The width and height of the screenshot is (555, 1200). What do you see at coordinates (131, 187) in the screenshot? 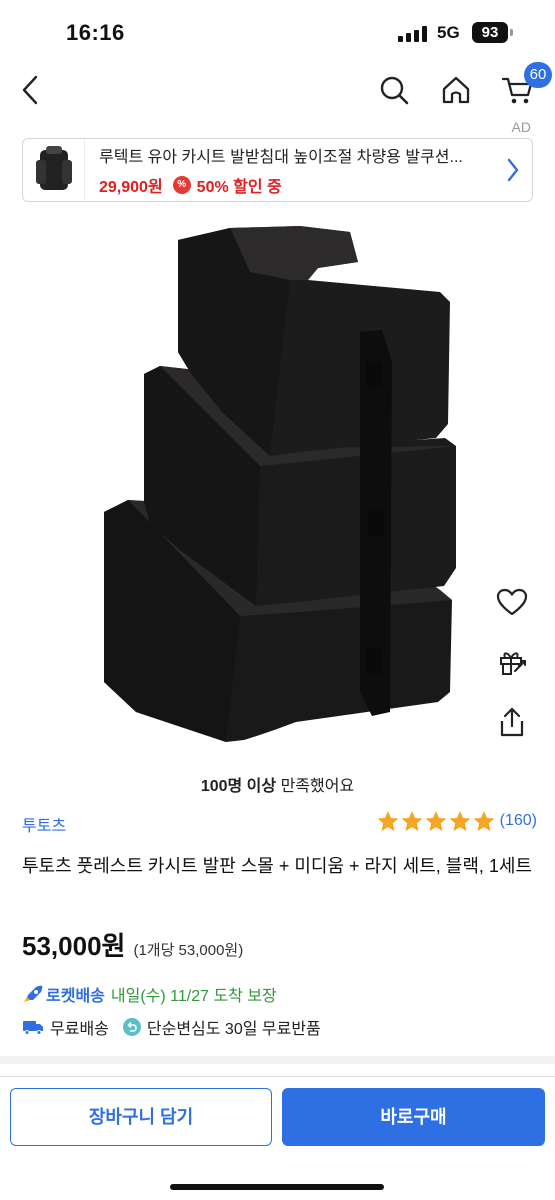
I see `ad-price: 29,900원` at bounding box center [131, 187].